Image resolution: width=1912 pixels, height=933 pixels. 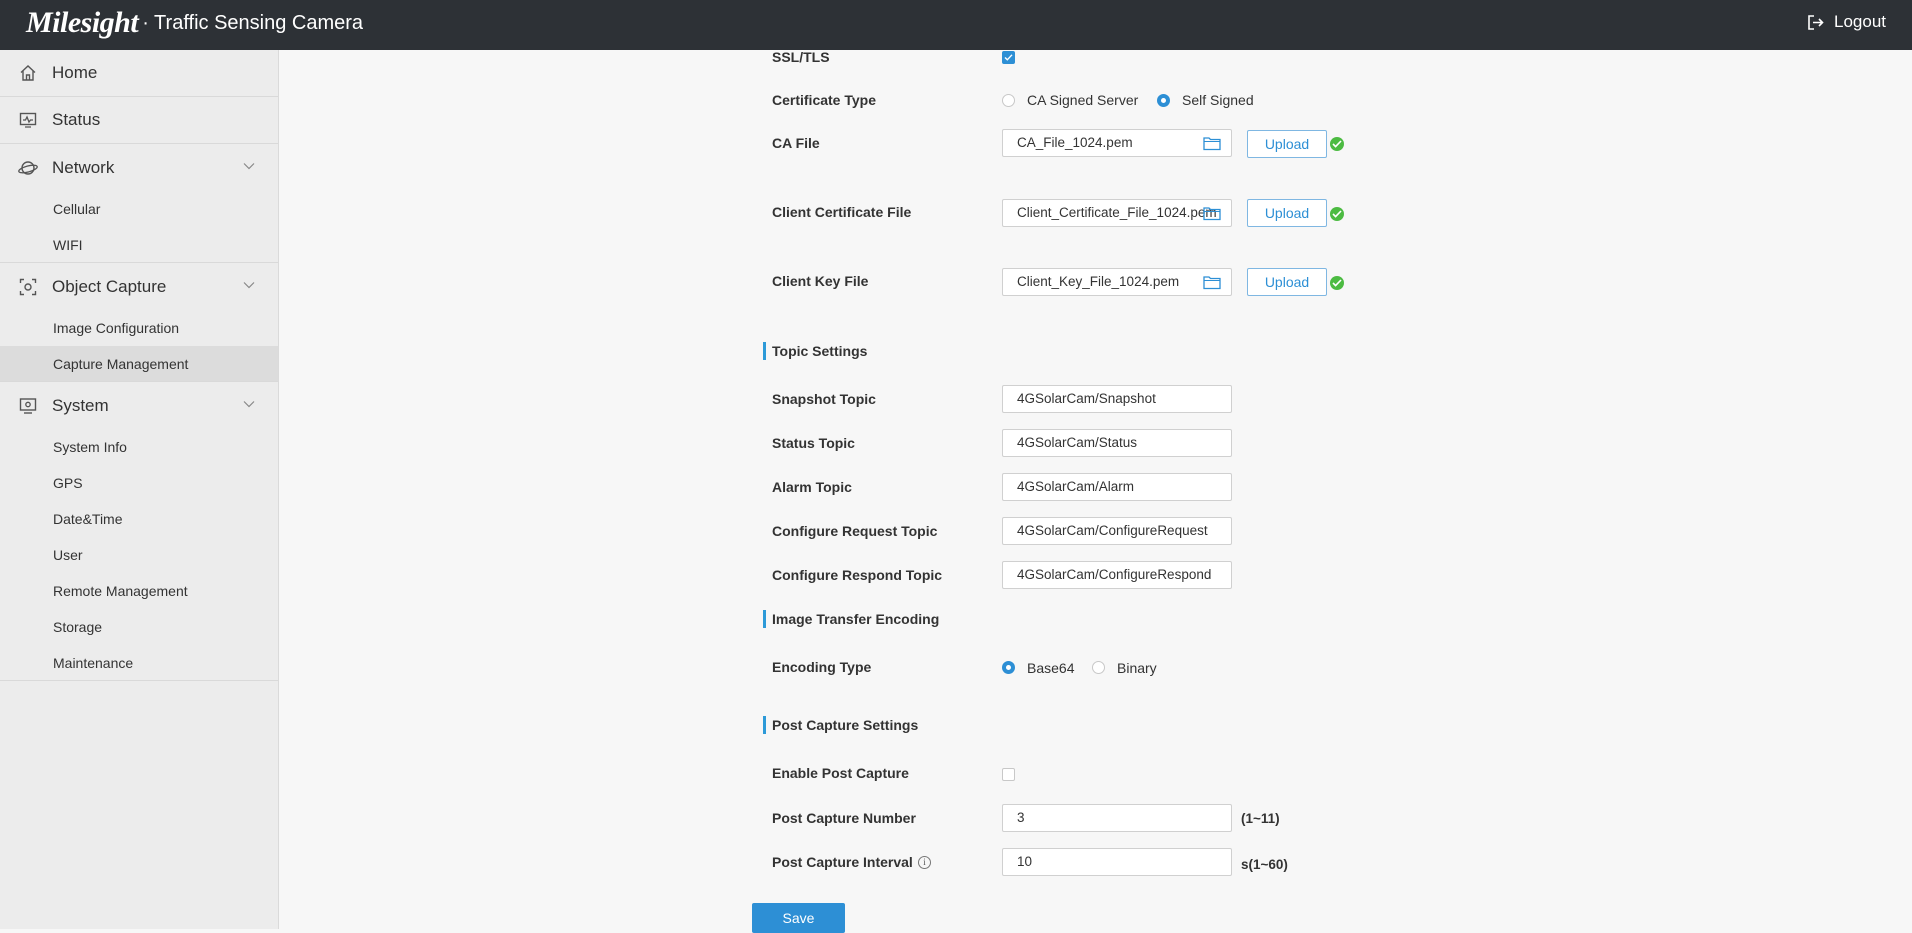 What do you see at coordinates (109, 286) in the screenshot?
I see `sidebar-item-label: Object Capture` at bounding box center [109, 286].